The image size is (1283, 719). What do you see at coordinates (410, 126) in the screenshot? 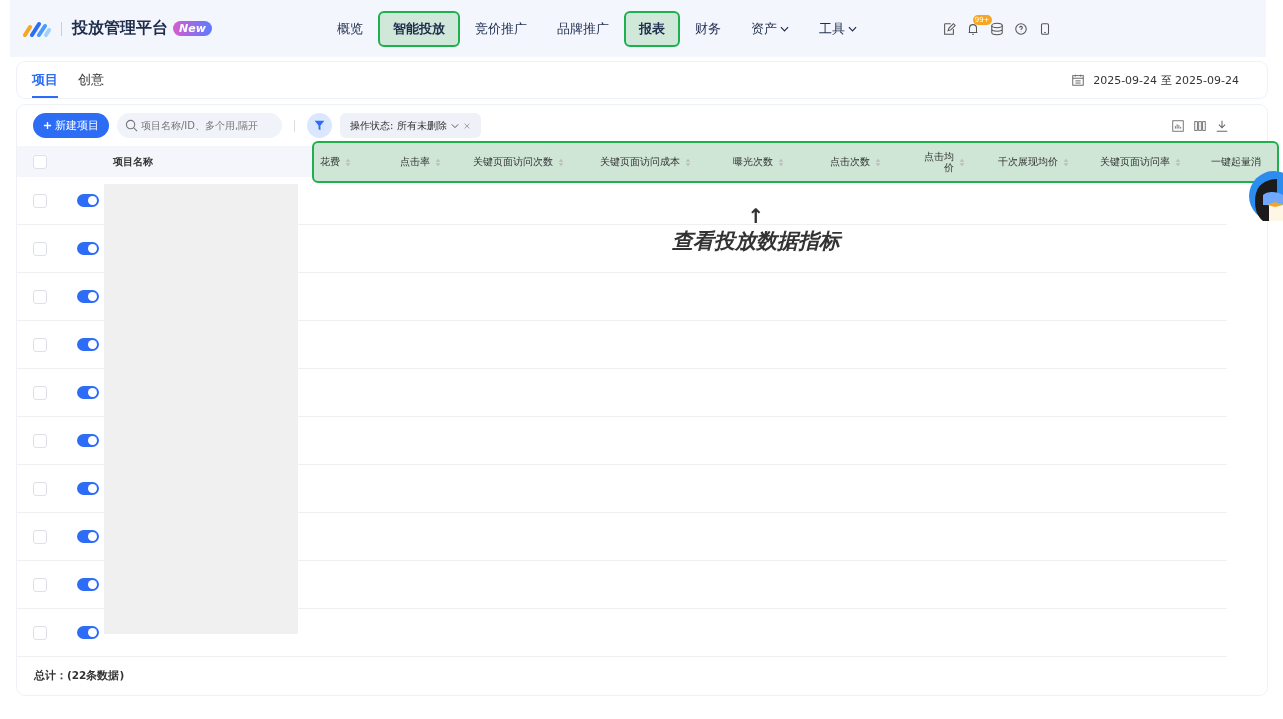
I see `filter-tag: 操作状态: 所有未删除` at bounding box center [410, 126].